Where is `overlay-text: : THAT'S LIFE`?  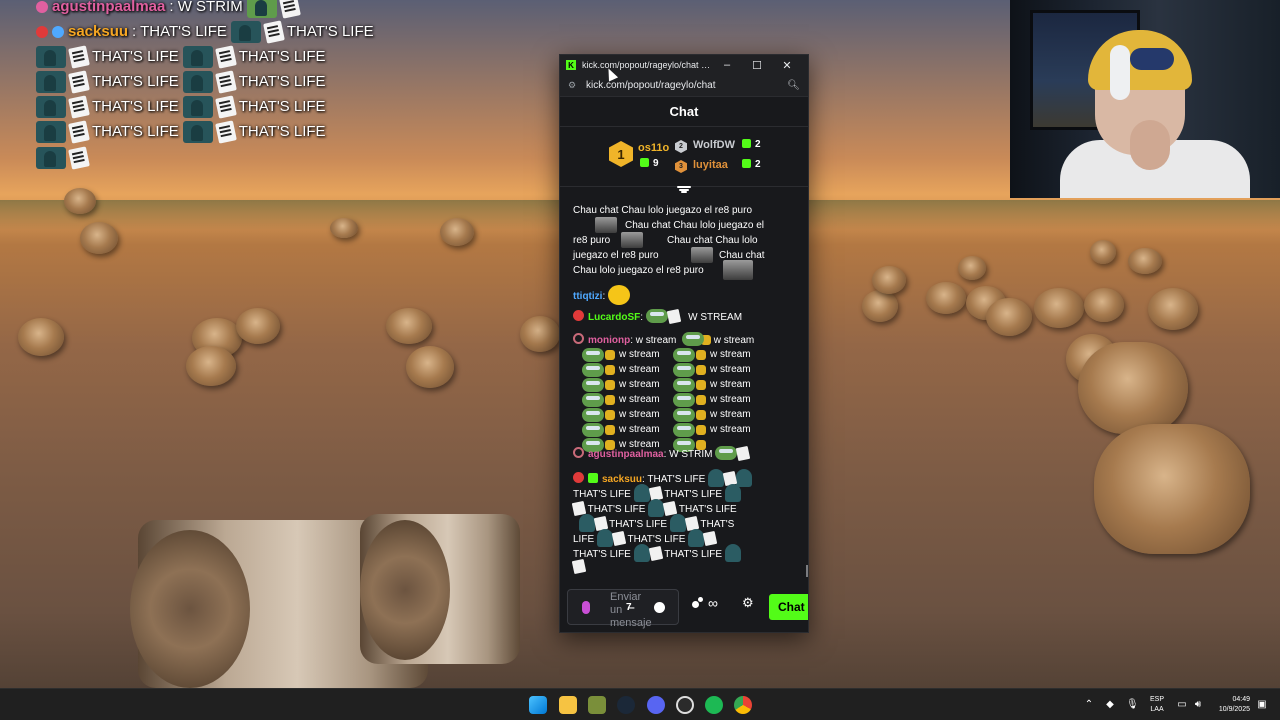
overlay-text: : THAT'S LIFE is located at coordinates (179, 31).